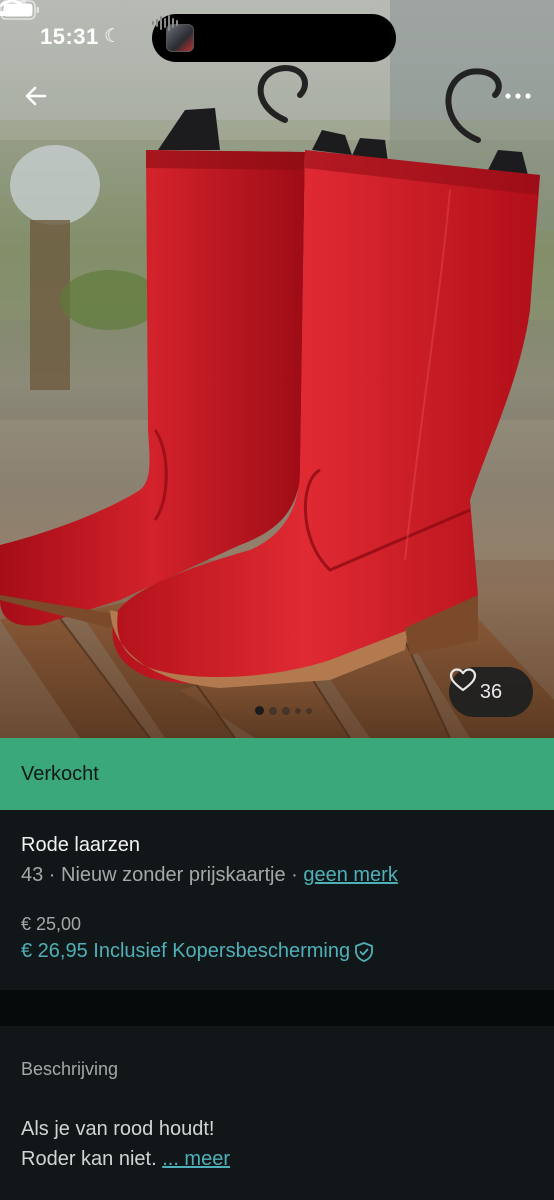 This screenshot has width=554, height=1200. What do you see at coordinates (277, 774) in the screenshot?
I see `sold-banner: Verkocht` at bounding box center [277, 774].